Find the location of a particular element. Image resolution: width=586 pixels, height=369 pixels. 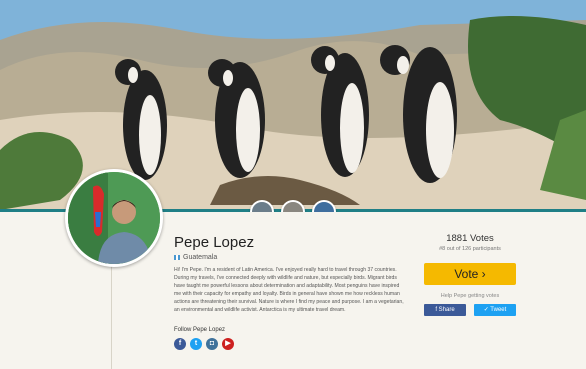

facebook-share-button: f Share is located at coordinates (445, 310).